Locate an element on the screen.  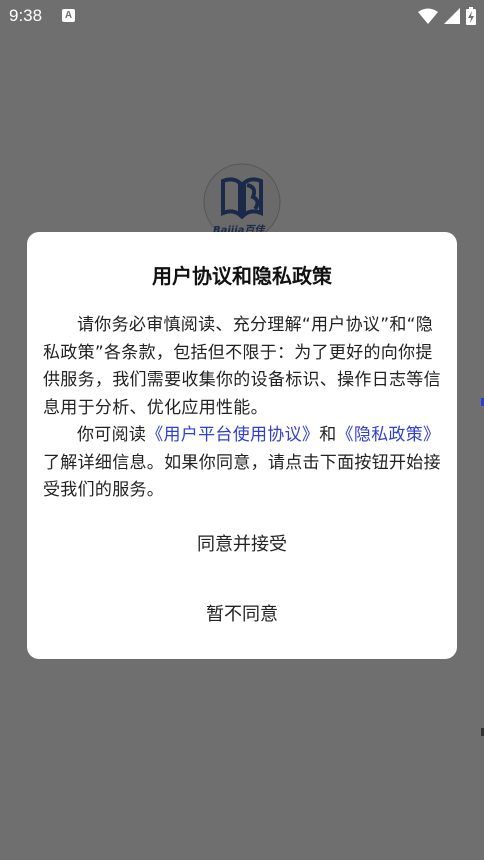
battery-charging-icon is located at coordinates (471, 18).